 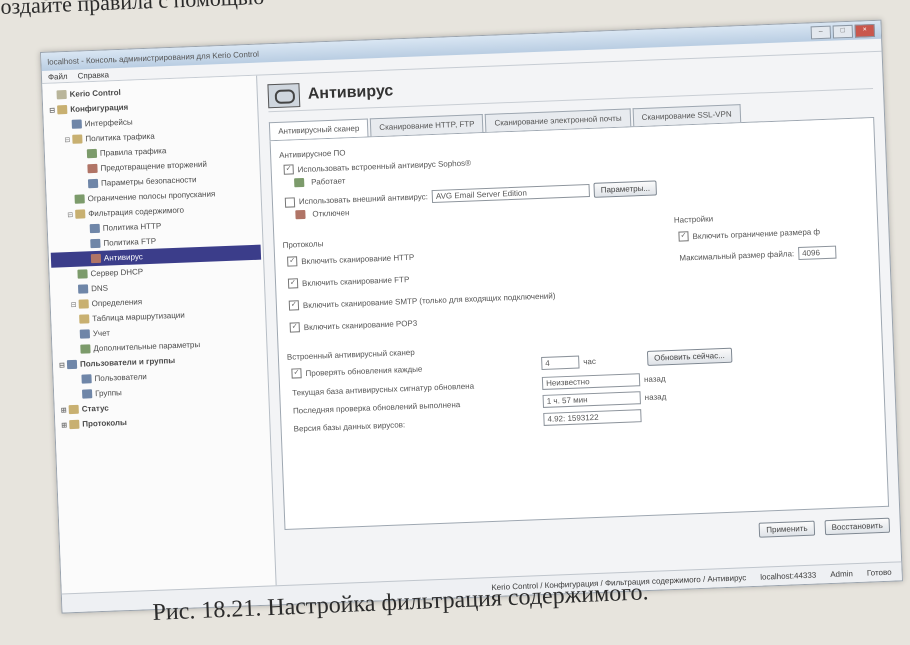 I want to click on status-off-icon, so click(x=300, y=214).